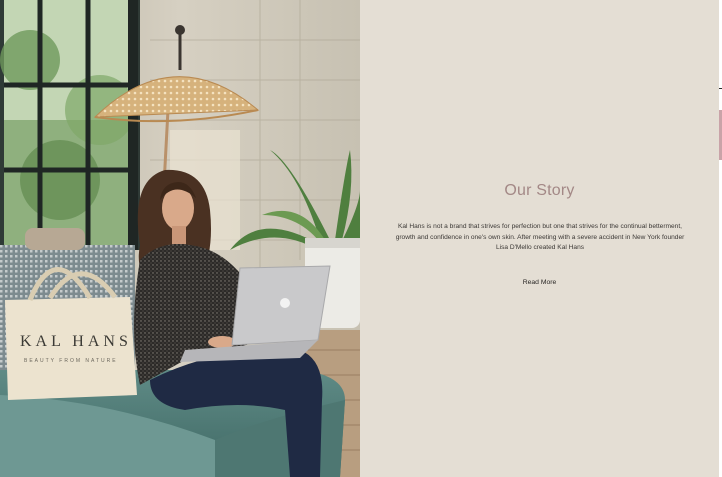 This screenshot has height=477, width=722. What do you see at coordinates (71, 361) in the screenshot?
I see `bag-tagline-text: BEAUTY FROM NATURE` at bounding box center [71, 361].